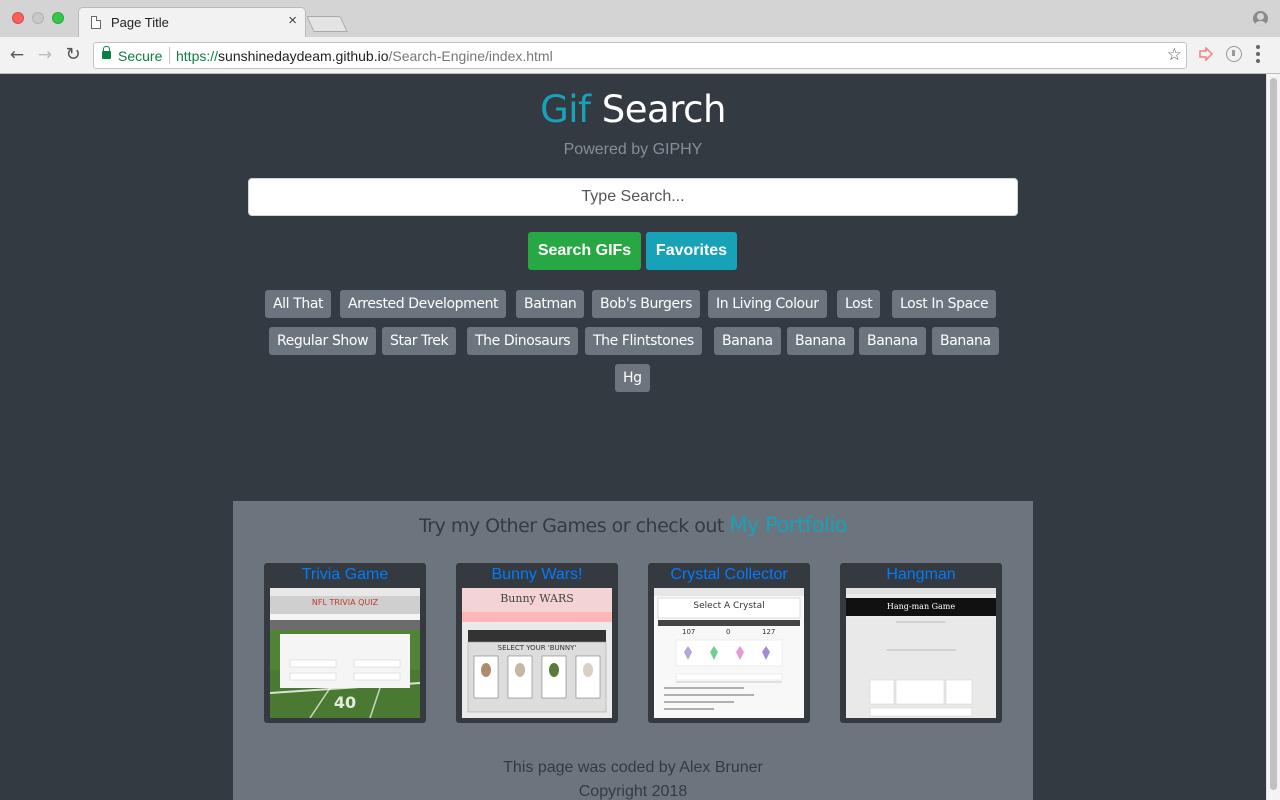 The height and width of the screenshot is (800, 1280). Describe the element at coordinates (523, 341) in the screenshot. I see `topic-button: The Dinosaurs` at that location.